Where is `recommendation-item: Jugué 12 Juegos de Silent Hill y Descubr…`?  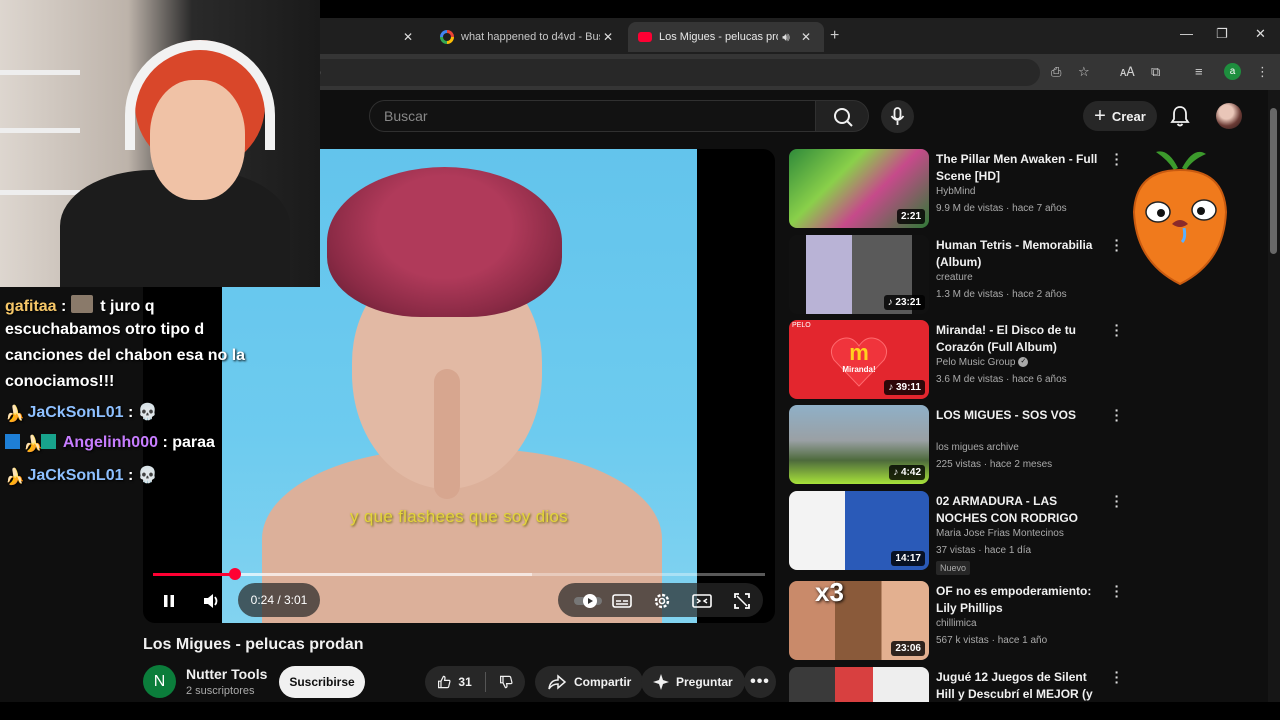
recommendation-item: Jugué 12 Juegos de Silent Hill y Descubr… is located at coordinates (959, 683).